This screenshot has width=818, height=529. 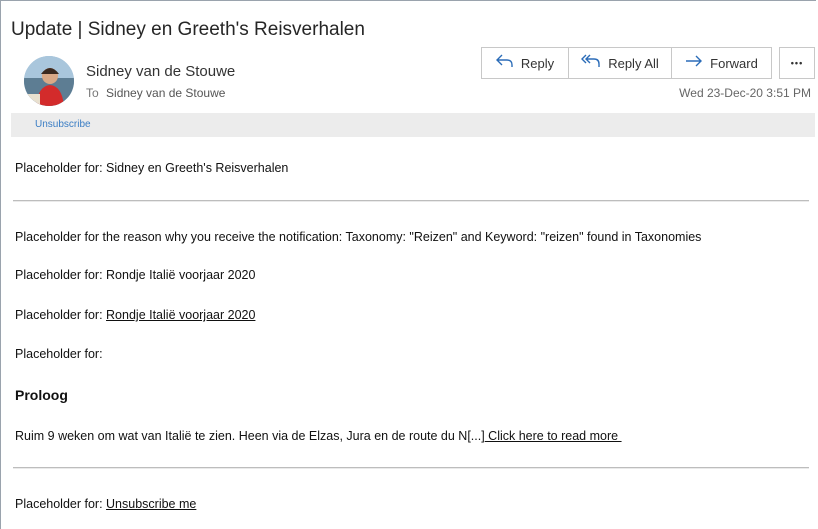 What do you see at coordinates (413, 125) in the screenshot?
I see `unsubscribe-bar: Unsubscribe` at bounding box center [413, 125].